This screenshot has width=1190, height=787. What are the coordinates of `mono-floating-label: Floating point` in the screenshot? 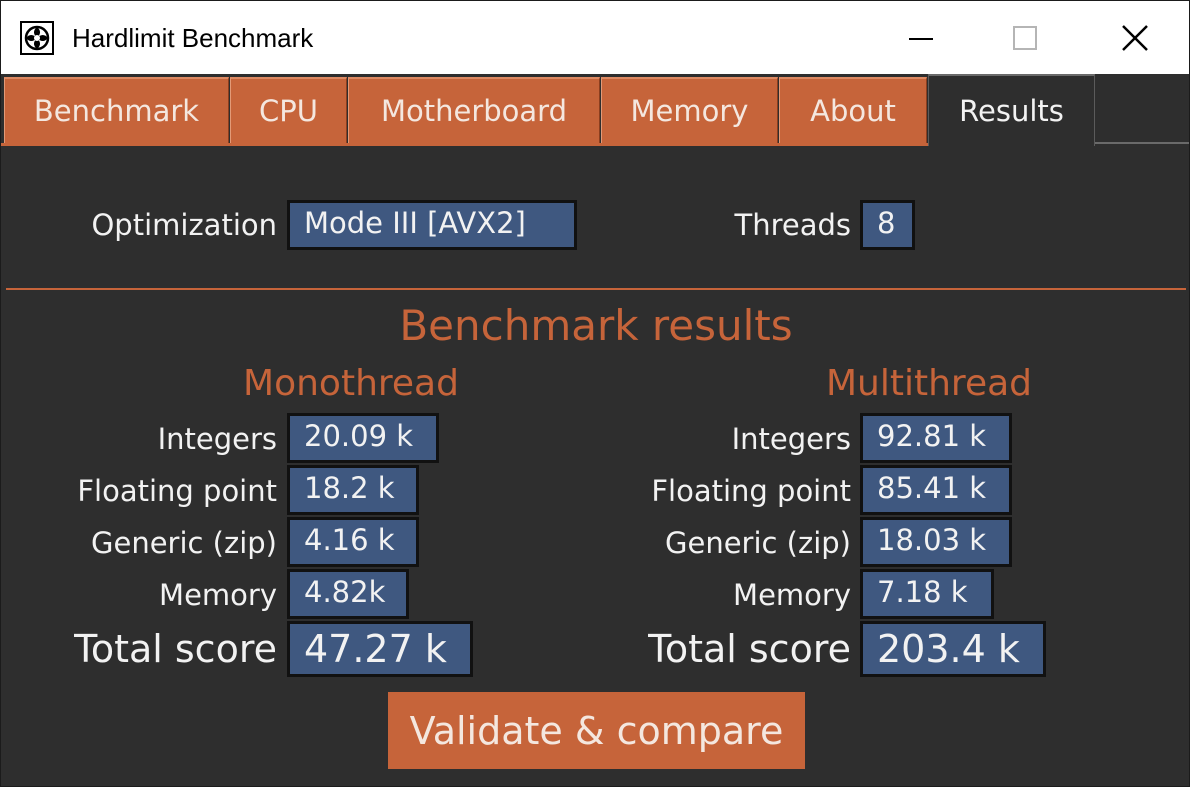 It's located at (177, 491).